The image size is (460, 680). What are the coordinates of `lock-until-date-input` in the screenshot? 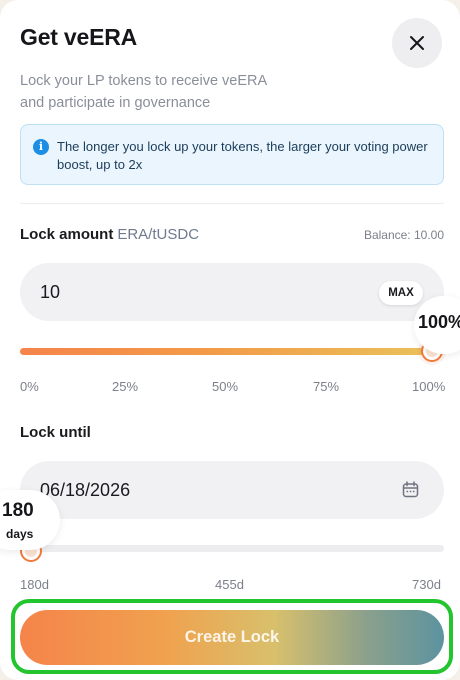 It's located at (232, 490).